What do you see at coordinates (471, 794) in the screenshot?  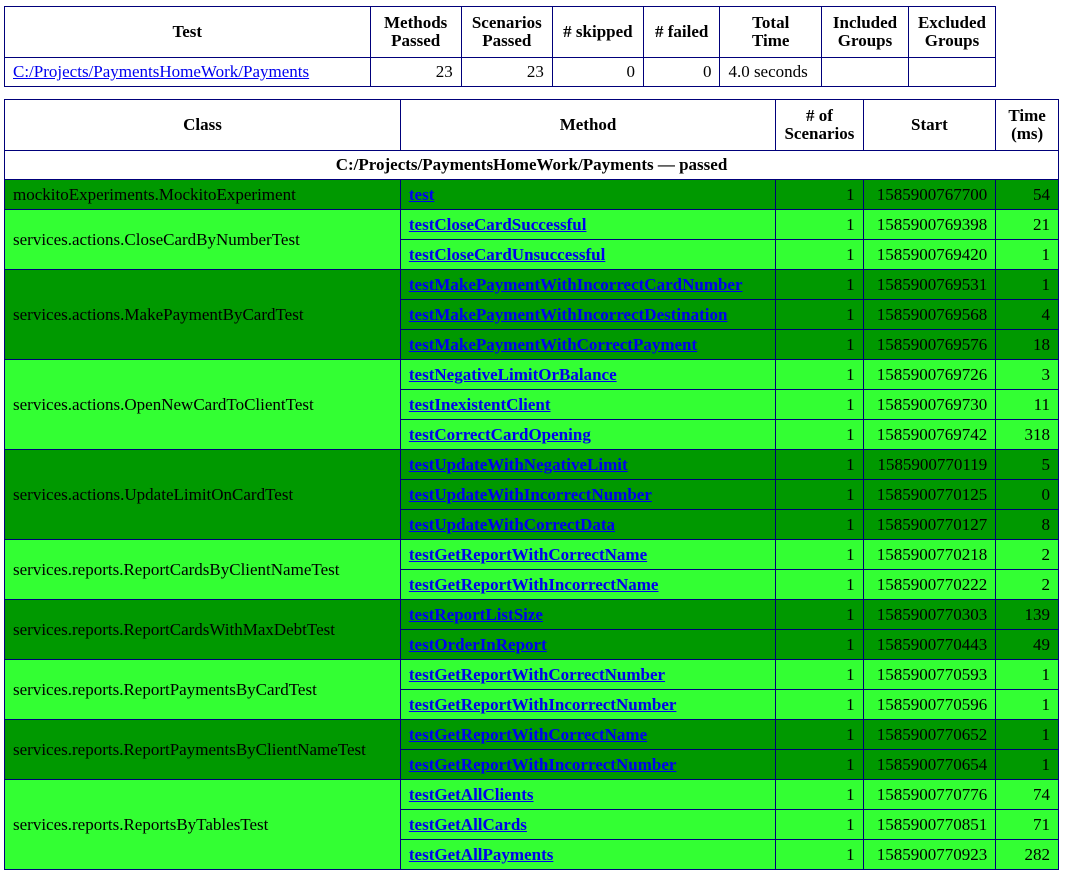 I see `method-link: testGetAllClients` at bounding box center [471, 794].